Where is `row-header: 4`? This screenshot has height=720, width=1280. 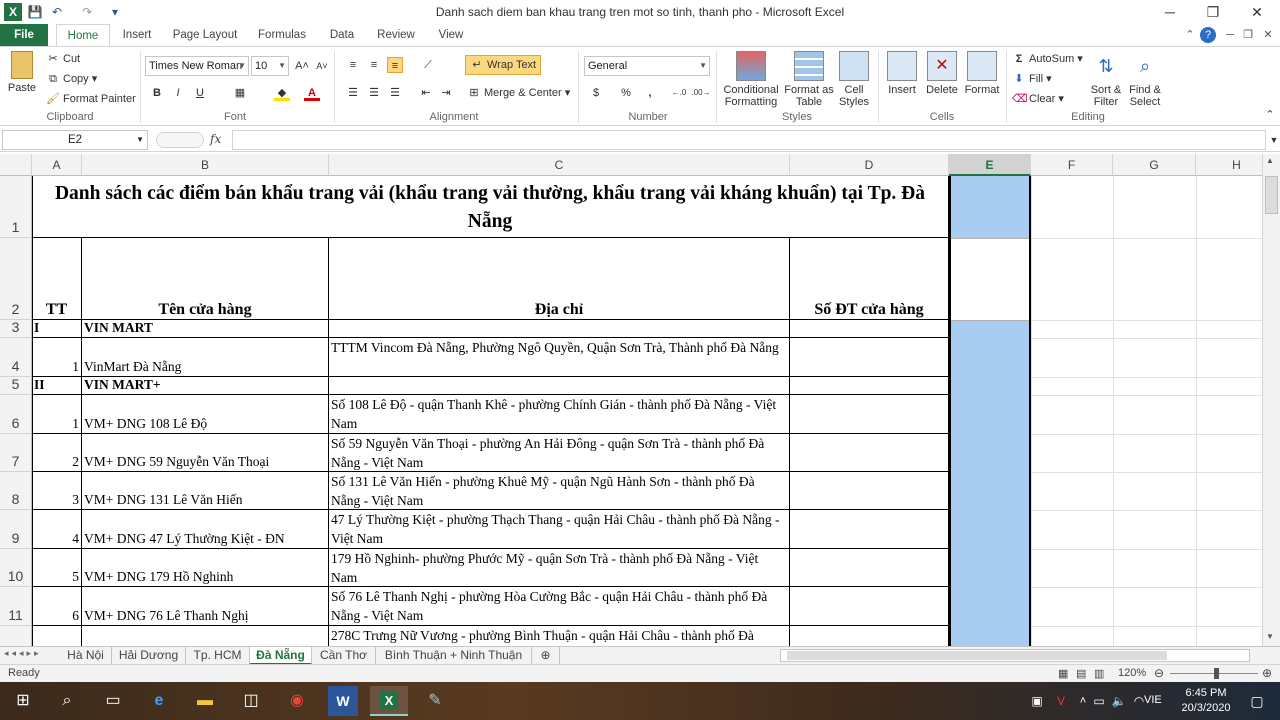 row-header: 4 is located at coordinates (16, 357).